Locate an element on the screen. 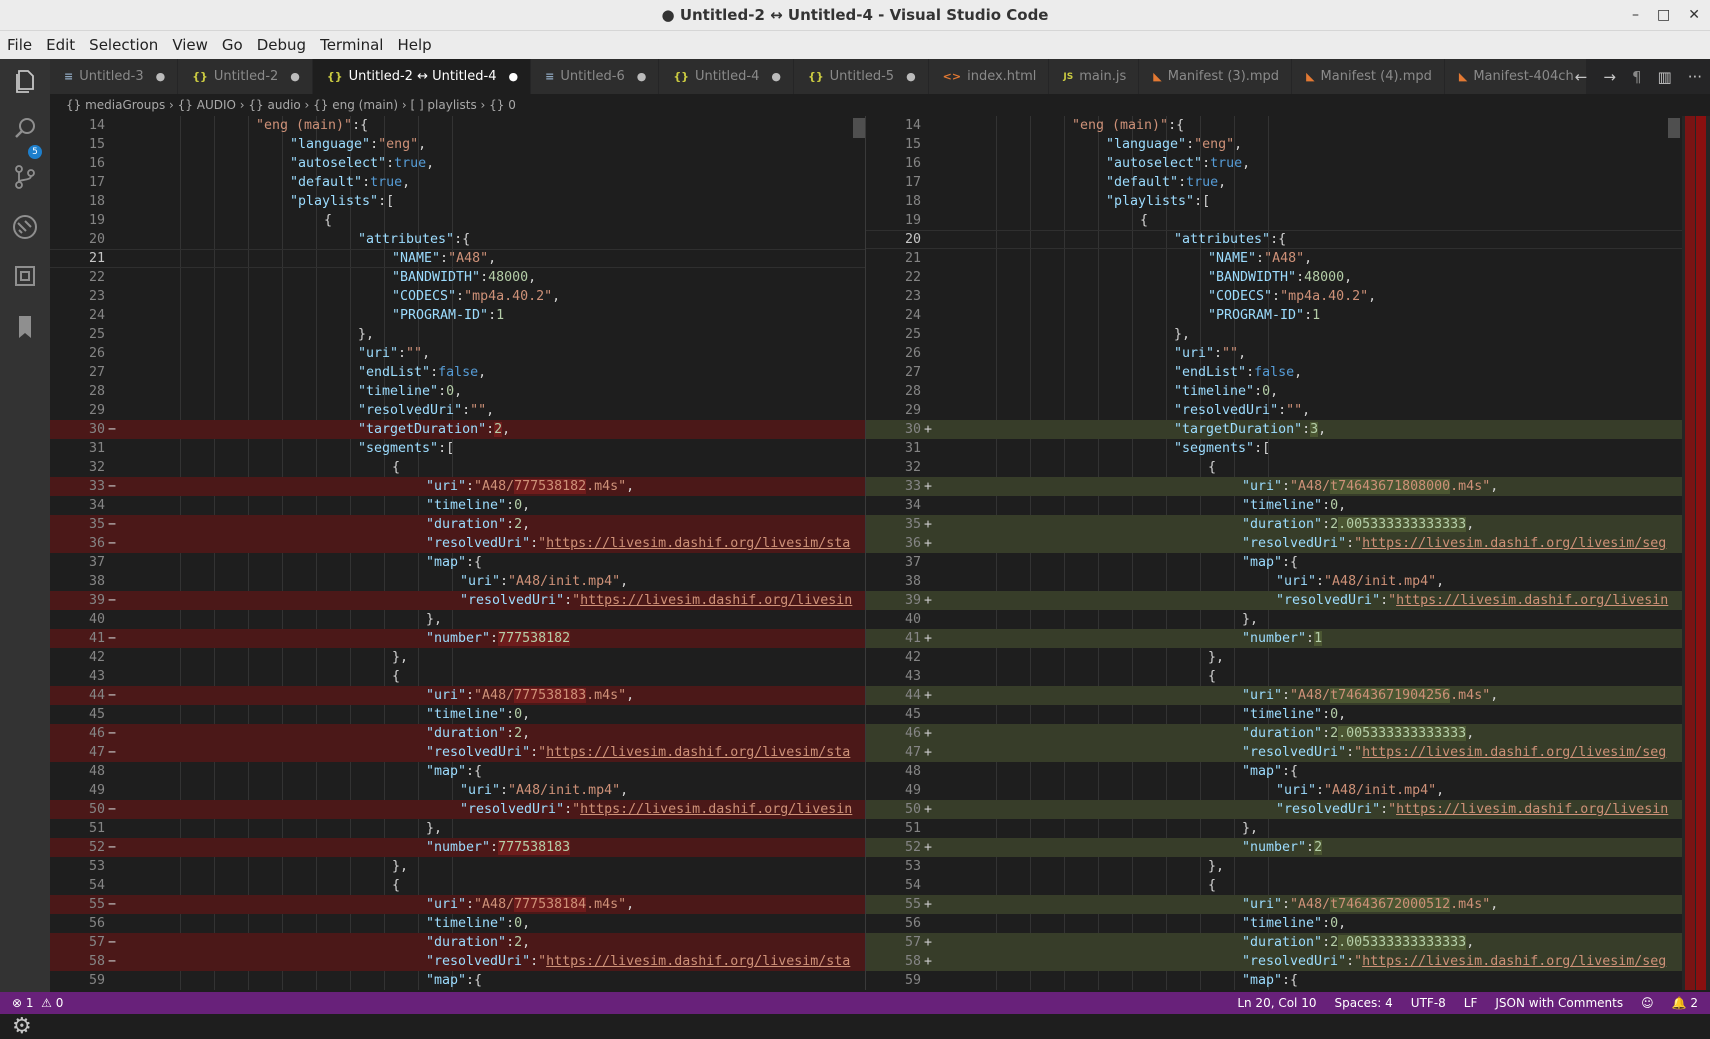 The height and width of the screenshot is (1039, 1710). feedback-icon: ☺ is located at coordinates (1647, 1003).